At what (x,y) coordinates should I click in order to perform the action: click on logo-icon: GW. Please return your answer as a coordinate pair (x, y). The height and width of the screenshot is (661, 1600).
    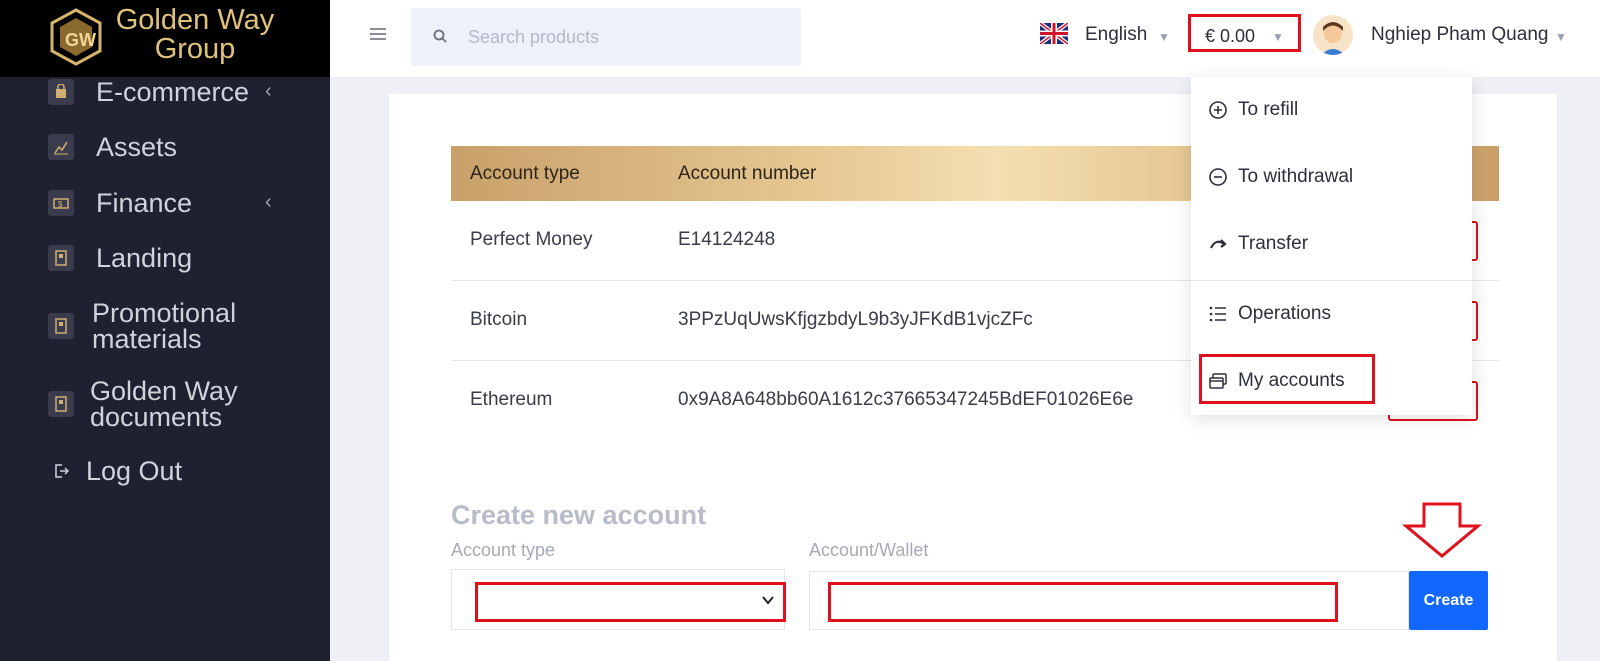
    Looking at the image, I should click on (76, 37).